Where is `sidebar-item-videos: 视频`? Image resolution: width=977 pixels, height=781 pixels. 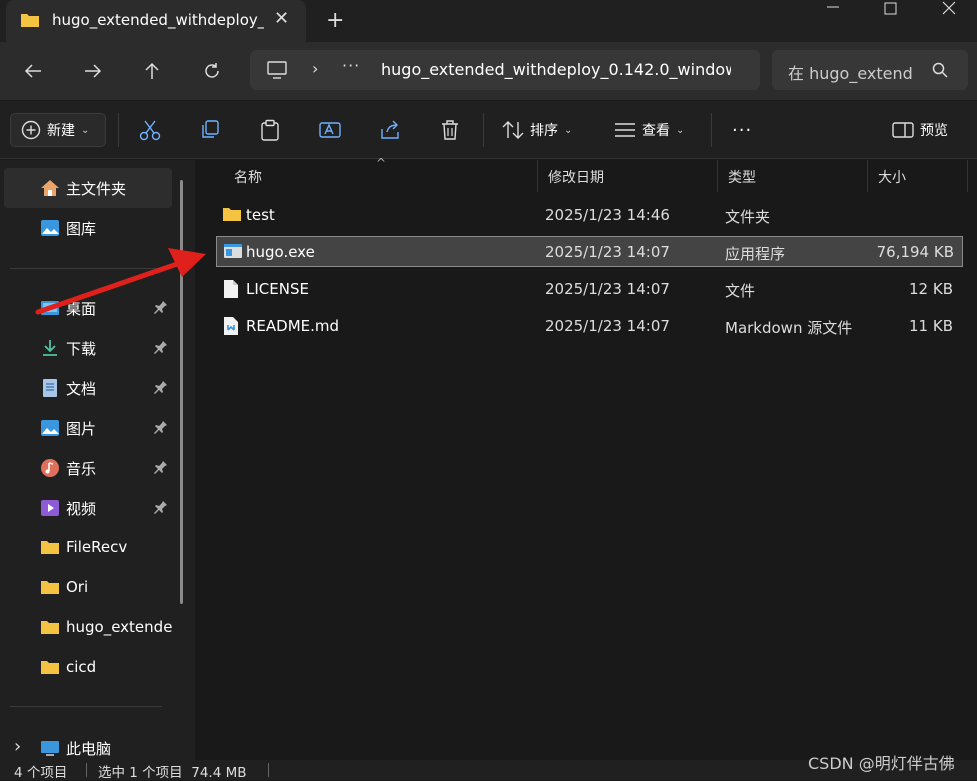 sidebar-item-videos: 视频 is located at coordinates (86, 508).